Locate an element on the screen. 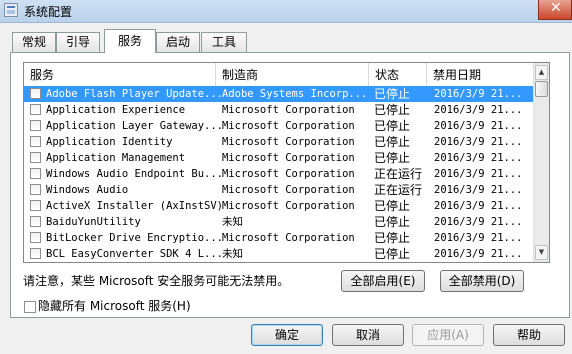 Image resolution: width=572 pixels, height=354 pixels. scroll-up-icon: ▲ is located at coordinates (541, 72).